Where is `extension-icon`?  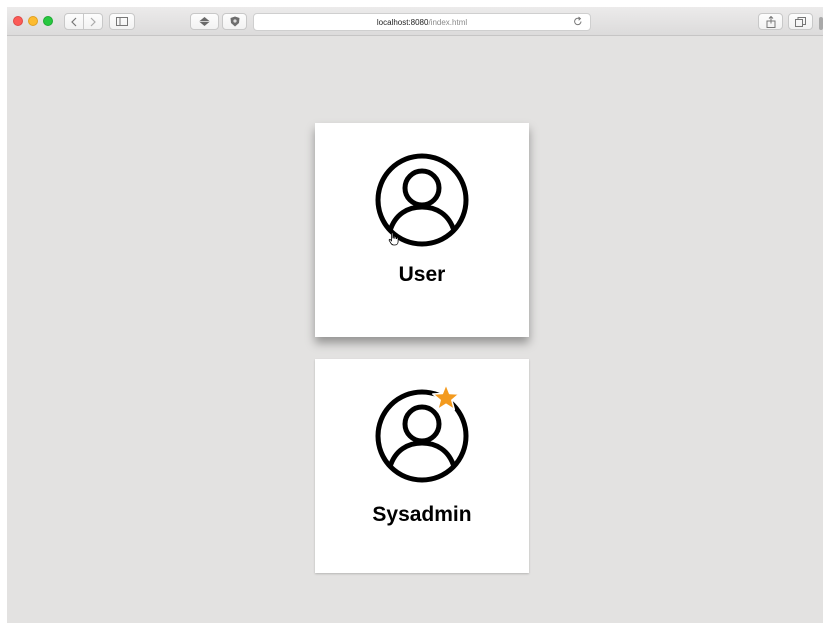
extension-icon is located at coordinates (204, 21).